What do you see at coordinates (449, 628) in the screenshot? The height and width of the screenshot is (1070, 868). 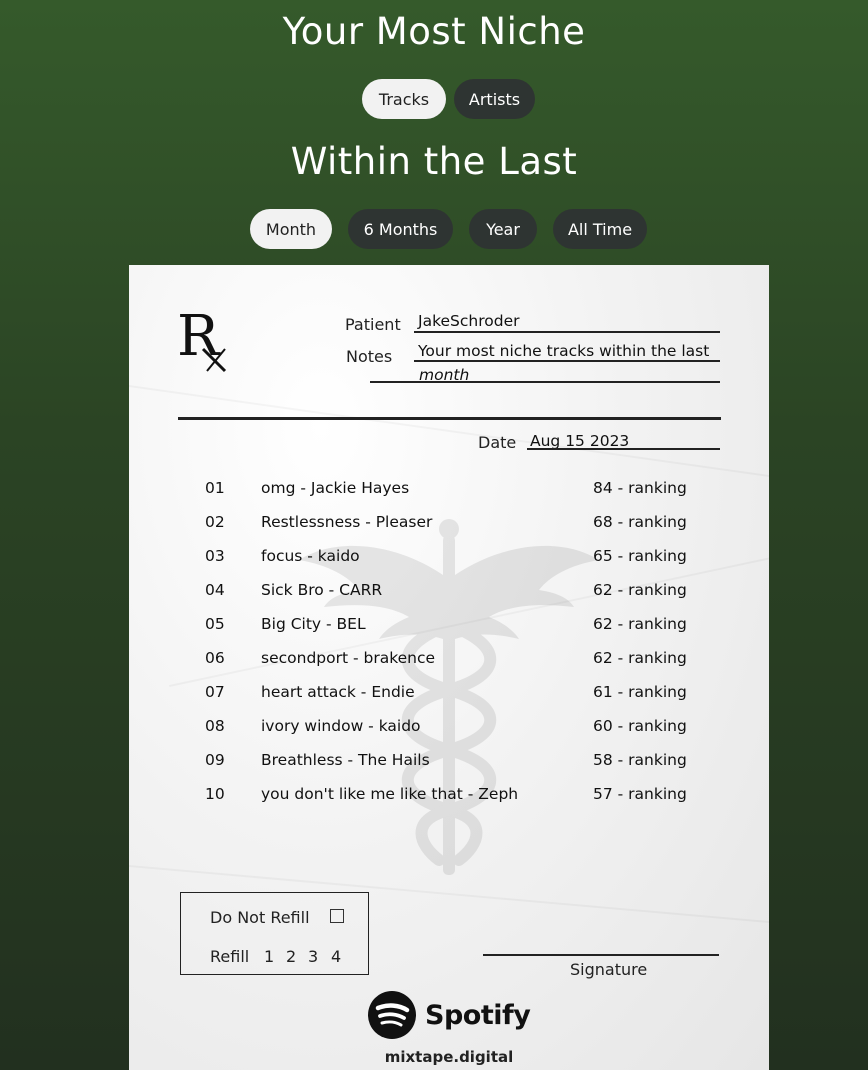 I see `track-row: 05 Big City - BEL 62 - ranking` at bounding box center [449, 628].